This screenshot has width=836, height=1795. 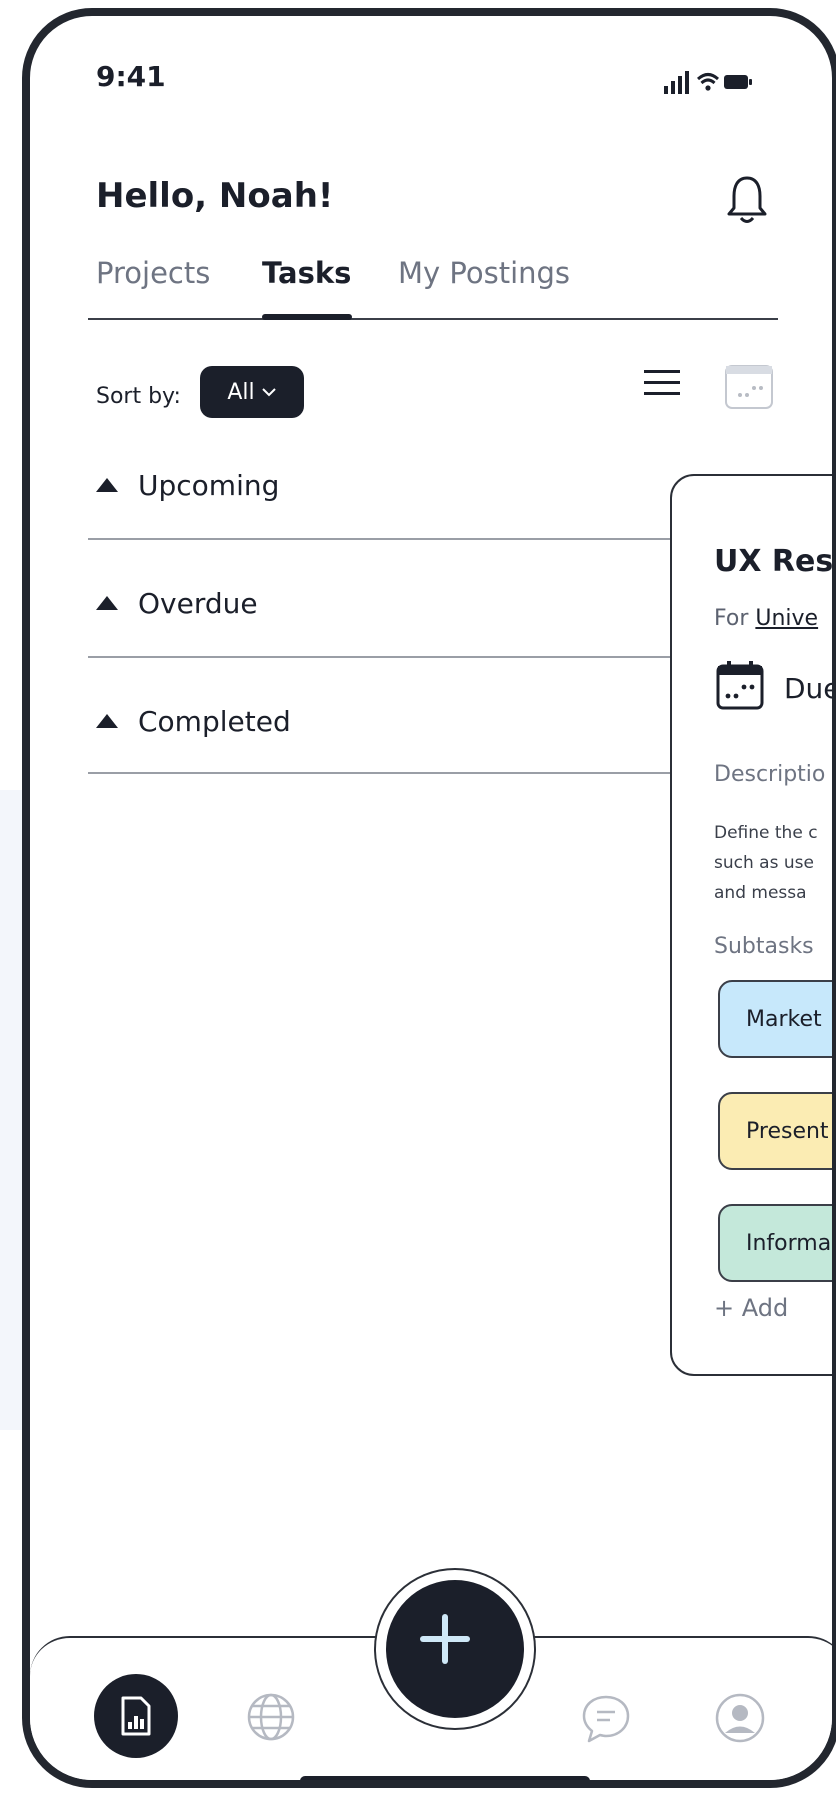 What do you see at coordinates (271, 1717) in the screenshot?
I see `globe-icon` at bounding box center [271, 1717].